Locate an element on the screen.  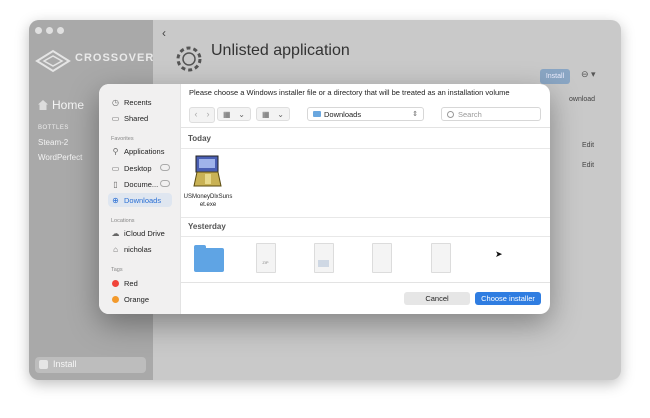
more-options-icon: ⊖ ▾ is located at coordinates (588, 74).